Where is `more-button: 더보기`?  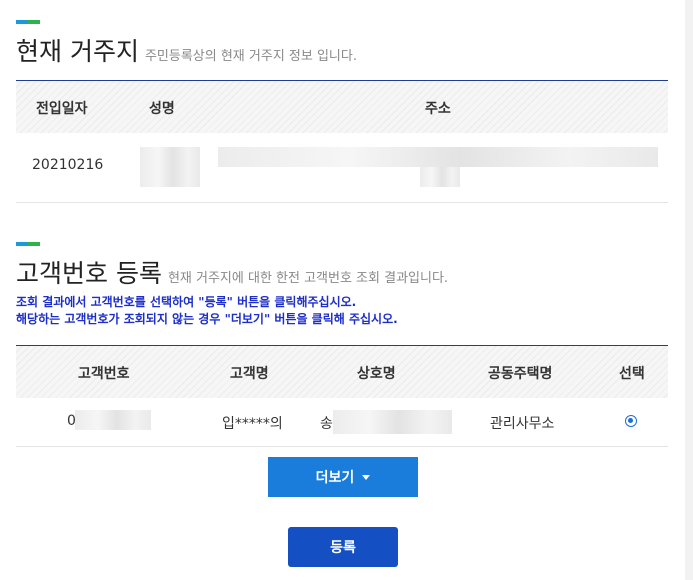 more-button: 더보기 is located at coordinates (343, 477).